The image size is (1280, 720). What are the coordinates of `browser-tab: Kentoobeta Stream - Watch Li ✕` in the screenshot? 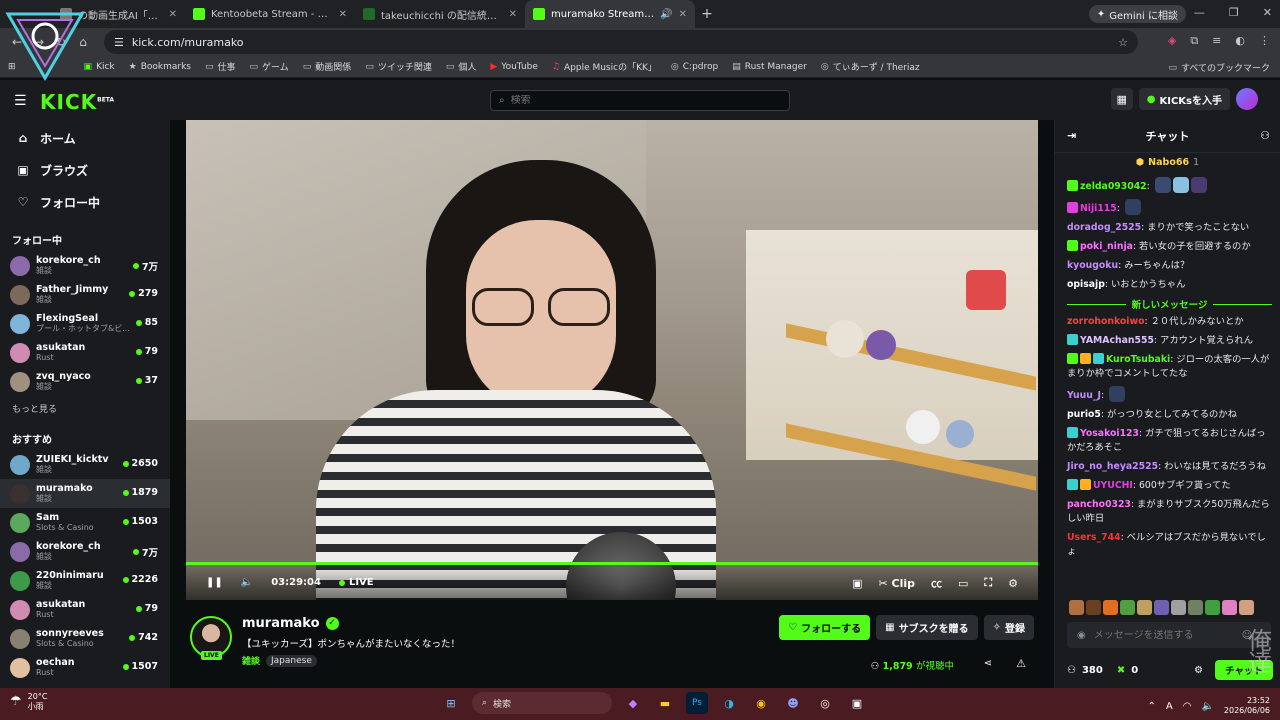 It's located at (270, 14).